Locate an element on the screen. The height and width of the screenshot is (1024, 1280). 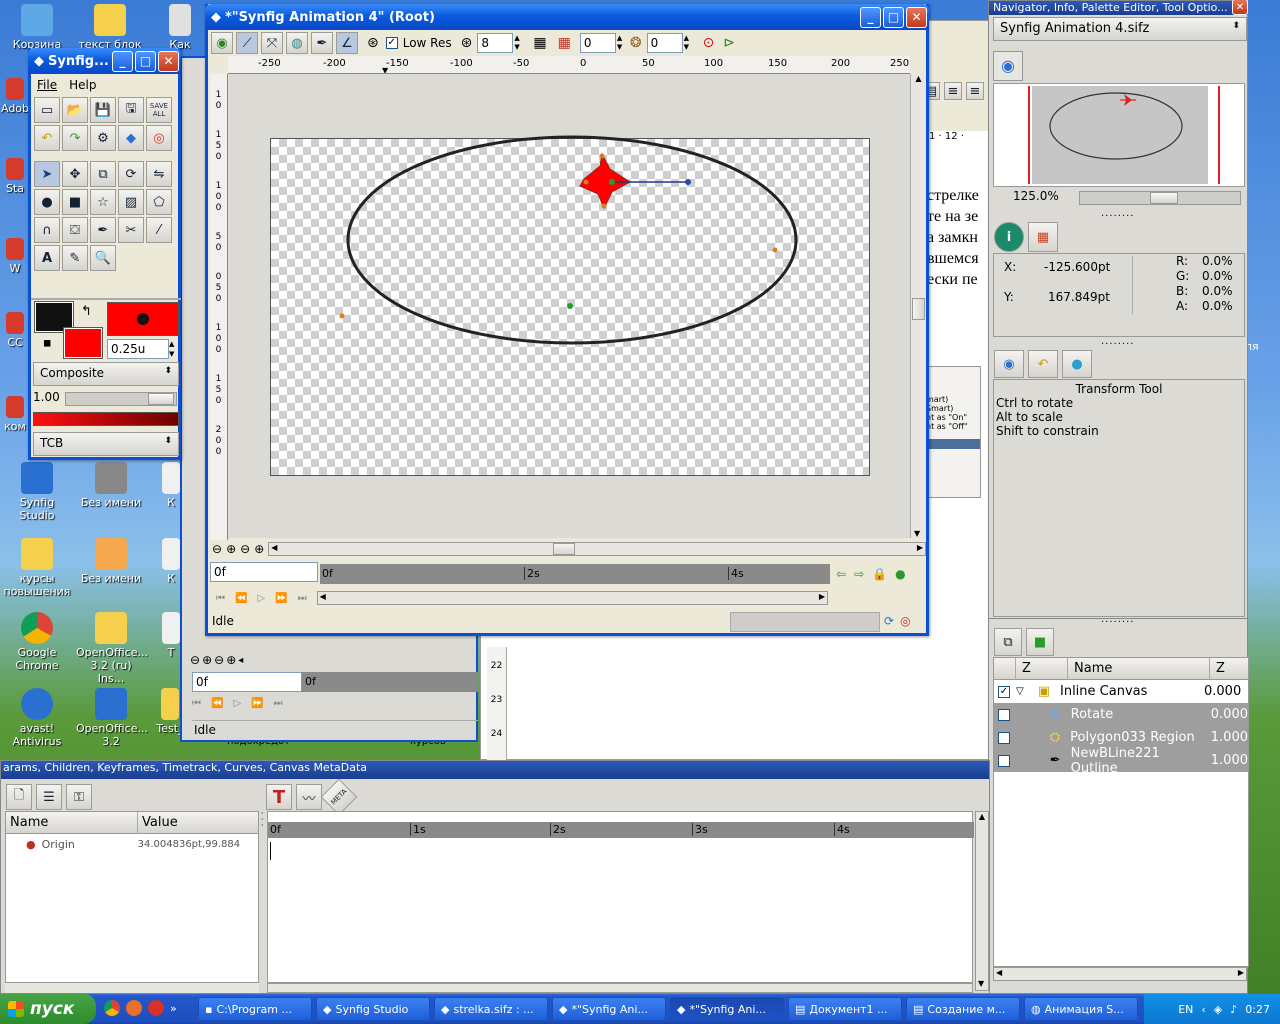
brush-preview is located at coordinates (143, 319).